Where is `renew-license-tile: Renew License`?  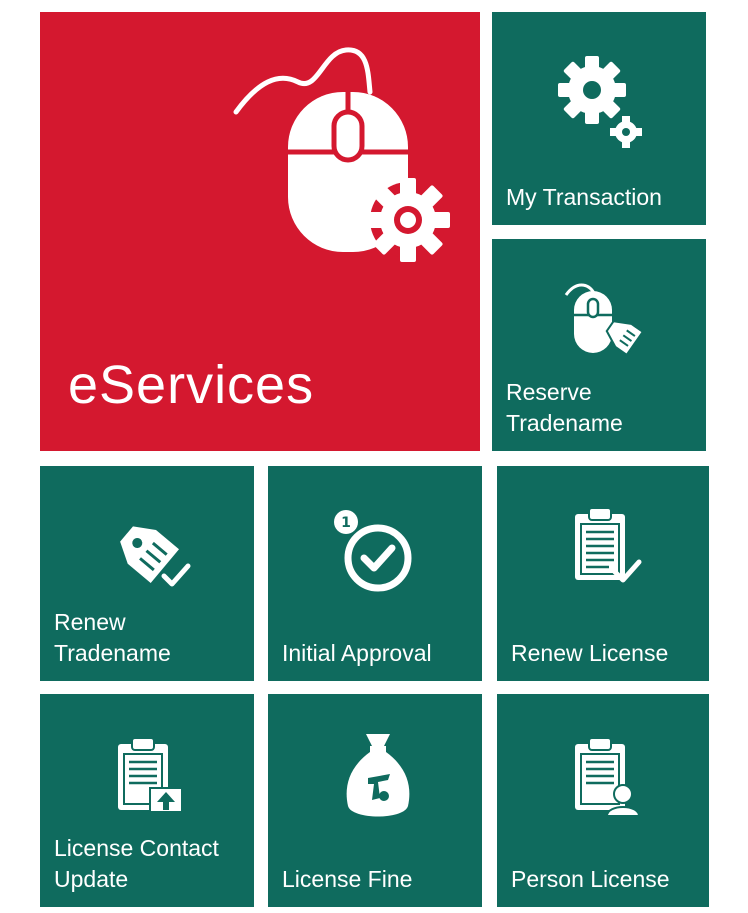 renew-license-tile: Renew License is located at coordinates (603, 573).